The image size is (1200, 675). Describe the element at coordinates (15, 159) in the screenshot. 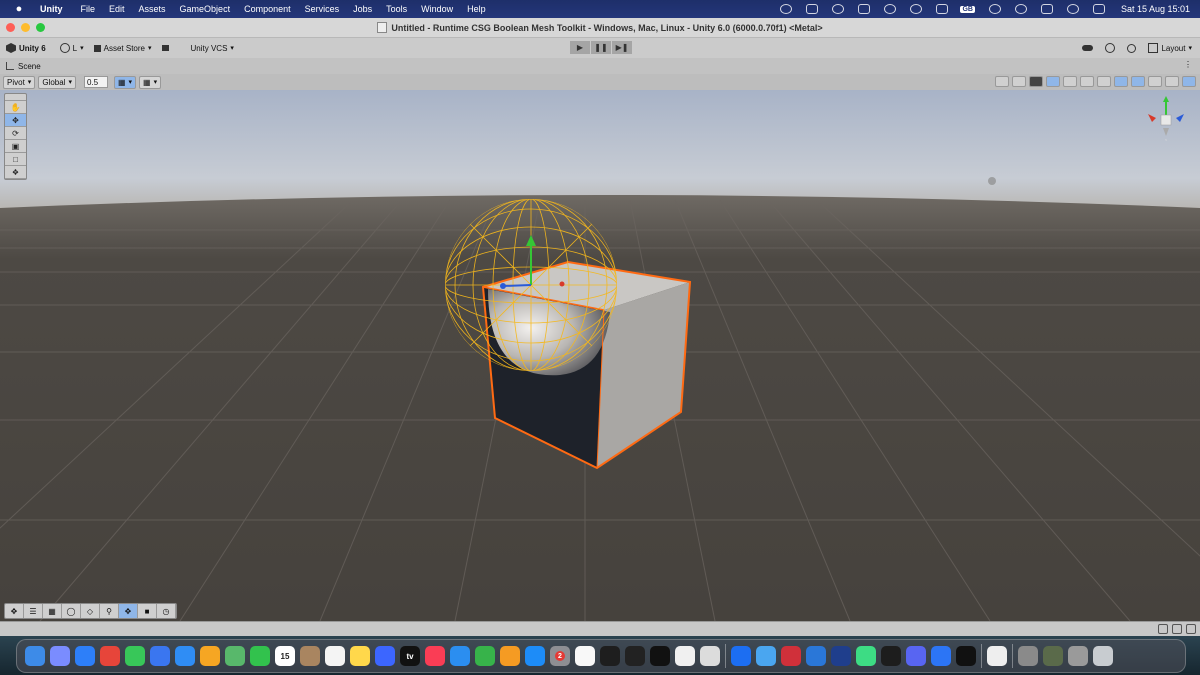

I see `rect-tool-icon: □` at that location.